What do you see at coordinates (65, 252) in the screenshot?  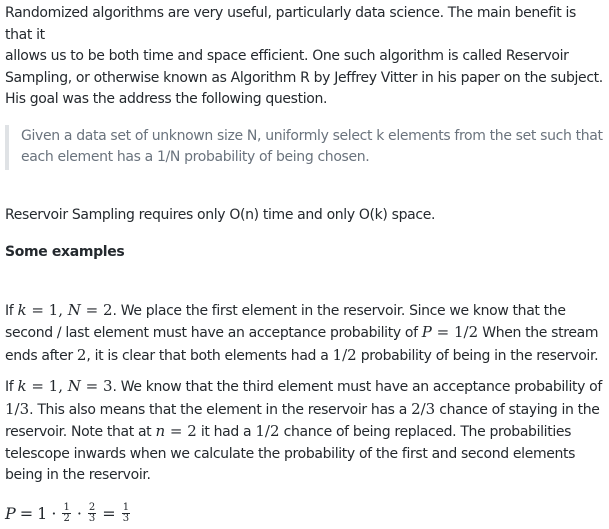 I see `section-heading: Some examples` at bounding box center [65, 252].